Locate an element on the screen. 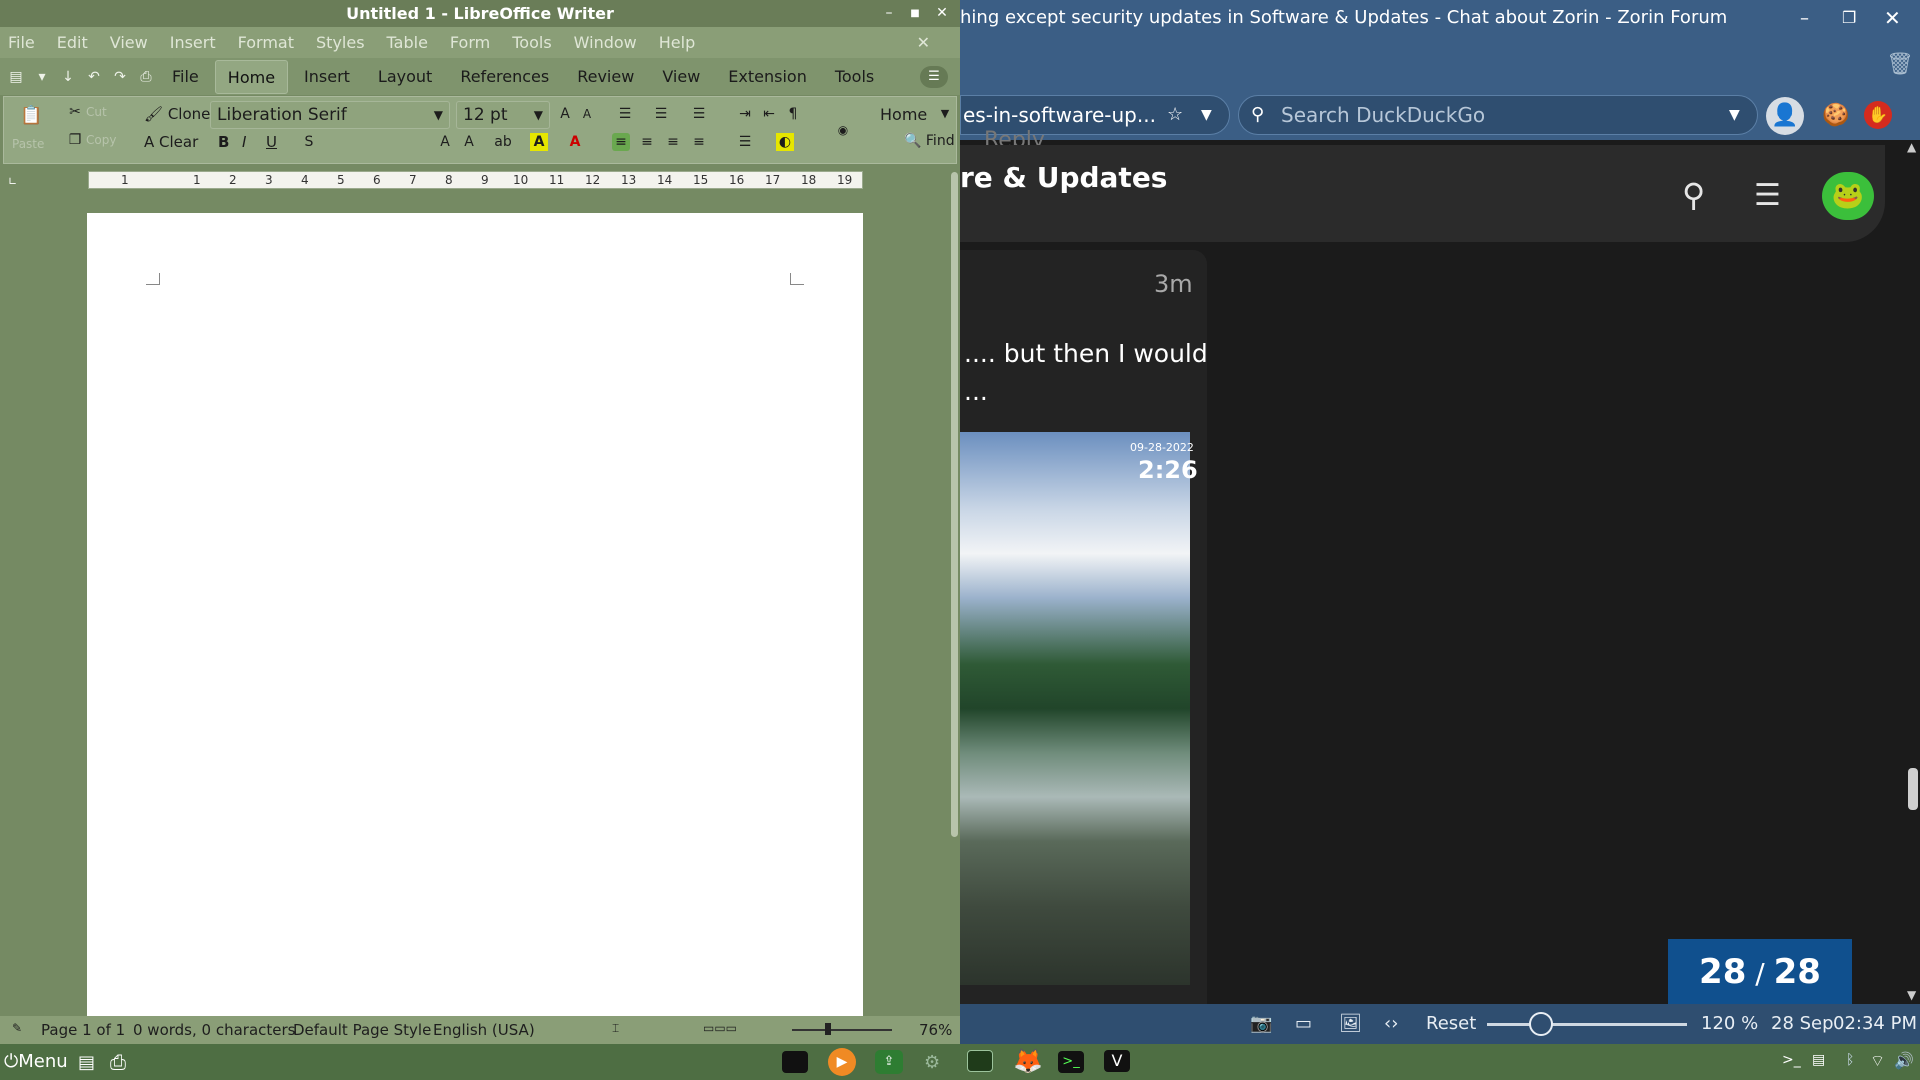 The height and width of the screenshot is (1080, 1920). language: English (USA) is located at coordinates (484, 1030).